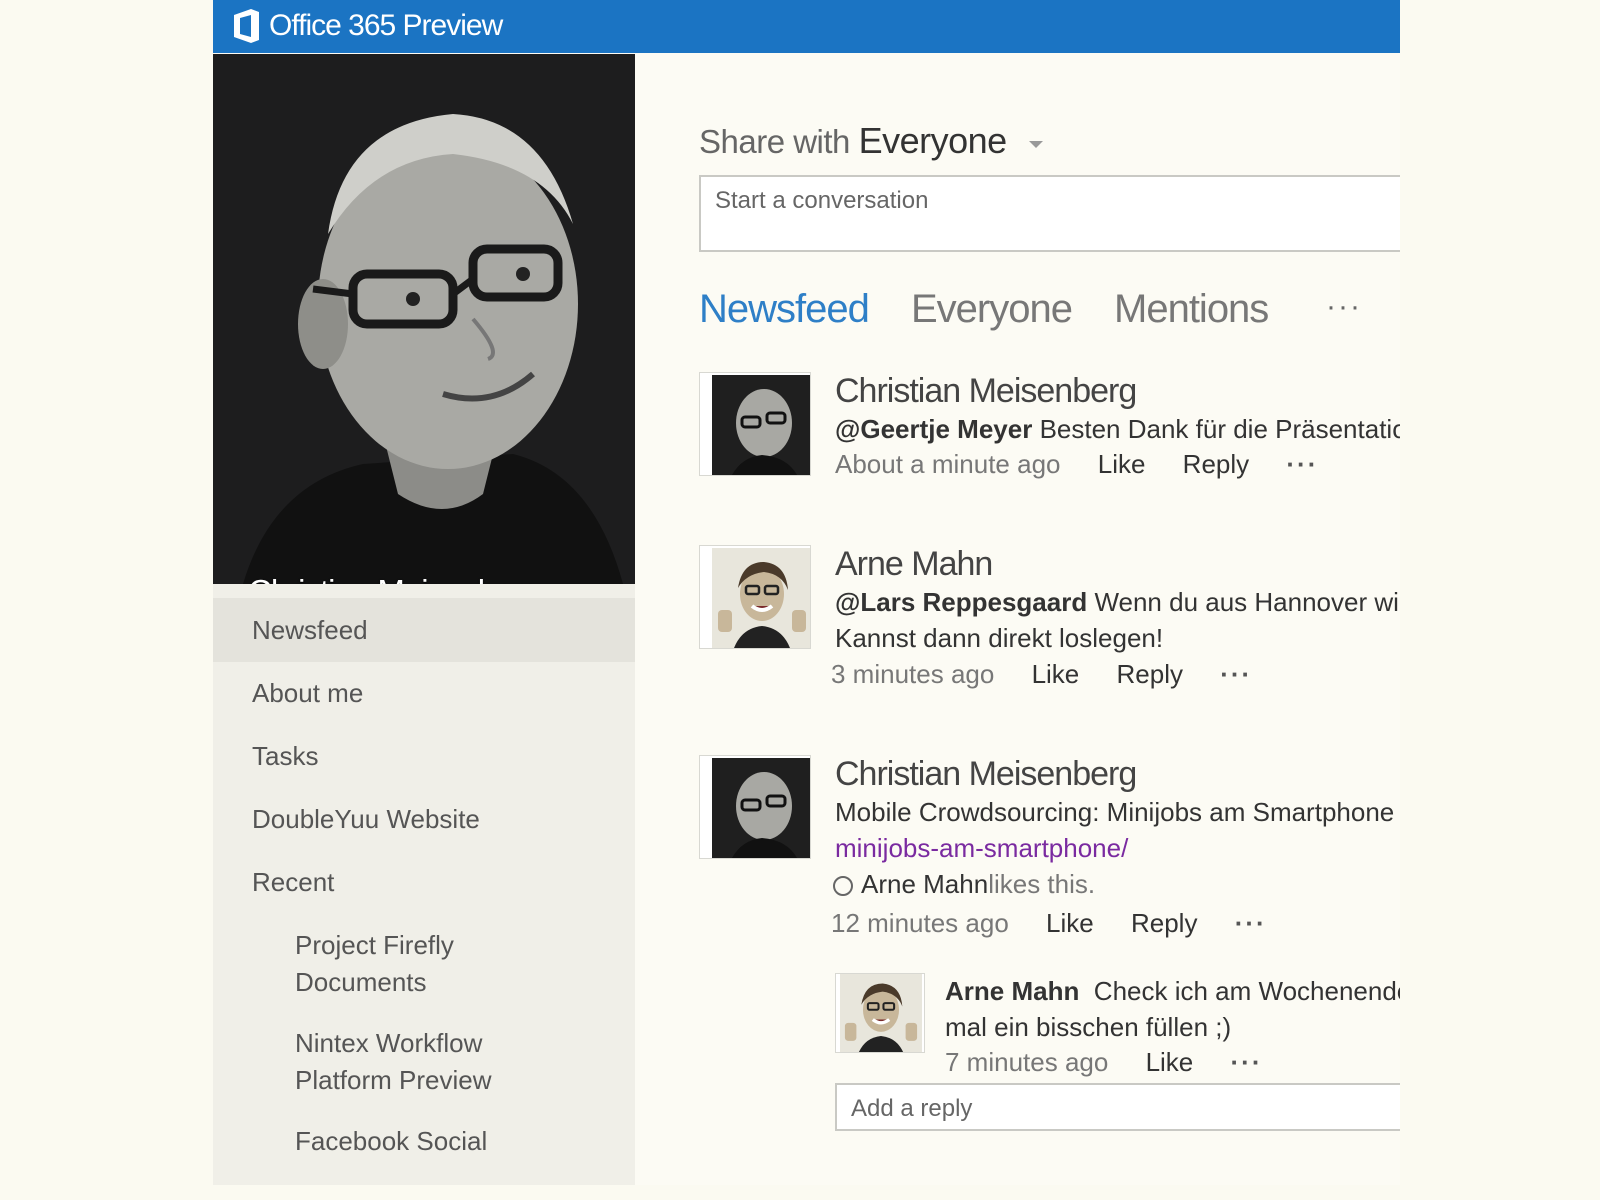 Image resolution: width=1600 pixels, height=1200 pixels. What do you see at coordinates (961, 602) in the screenshot?
I see `post-mention: @Lars Reppesgaard` at bounding box center [961, 602].